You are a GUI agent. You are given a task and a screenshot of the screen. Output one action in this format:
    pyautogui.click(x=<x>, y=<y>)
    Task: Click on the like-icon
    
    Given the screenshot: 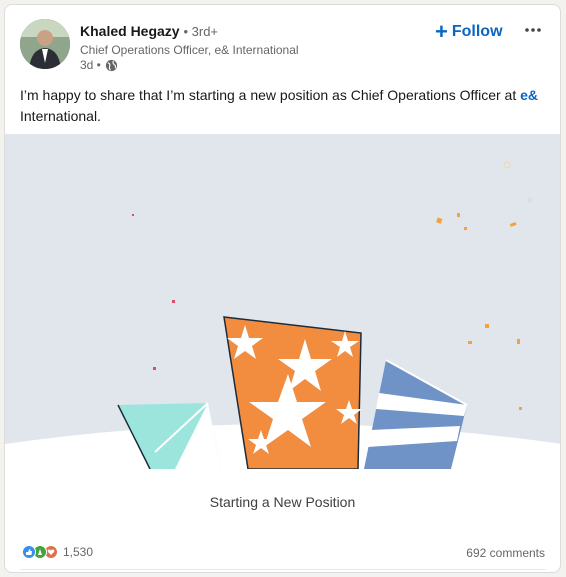 What is the action you would take?
    pyautogui.click(x=29, y=552)
    